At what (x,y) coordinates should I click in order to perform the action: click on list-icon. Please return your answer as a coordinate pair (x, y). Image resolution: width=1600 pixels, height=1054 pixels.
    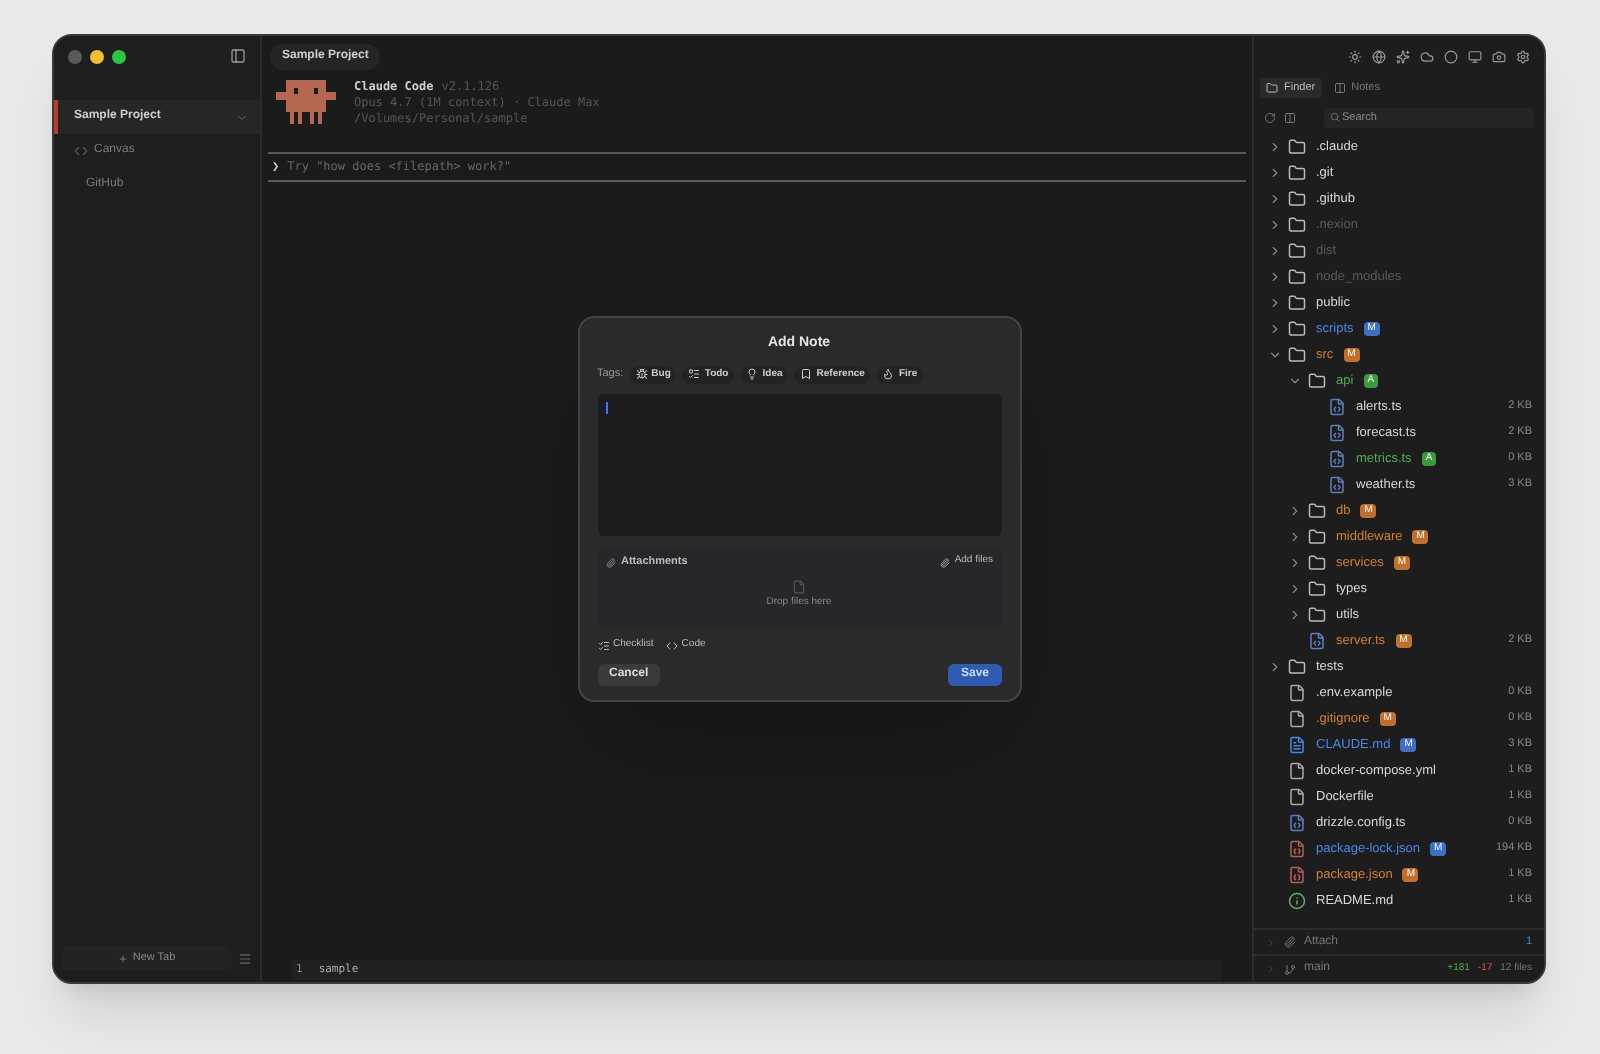
    Looking at the image, I should click on (694, 374).